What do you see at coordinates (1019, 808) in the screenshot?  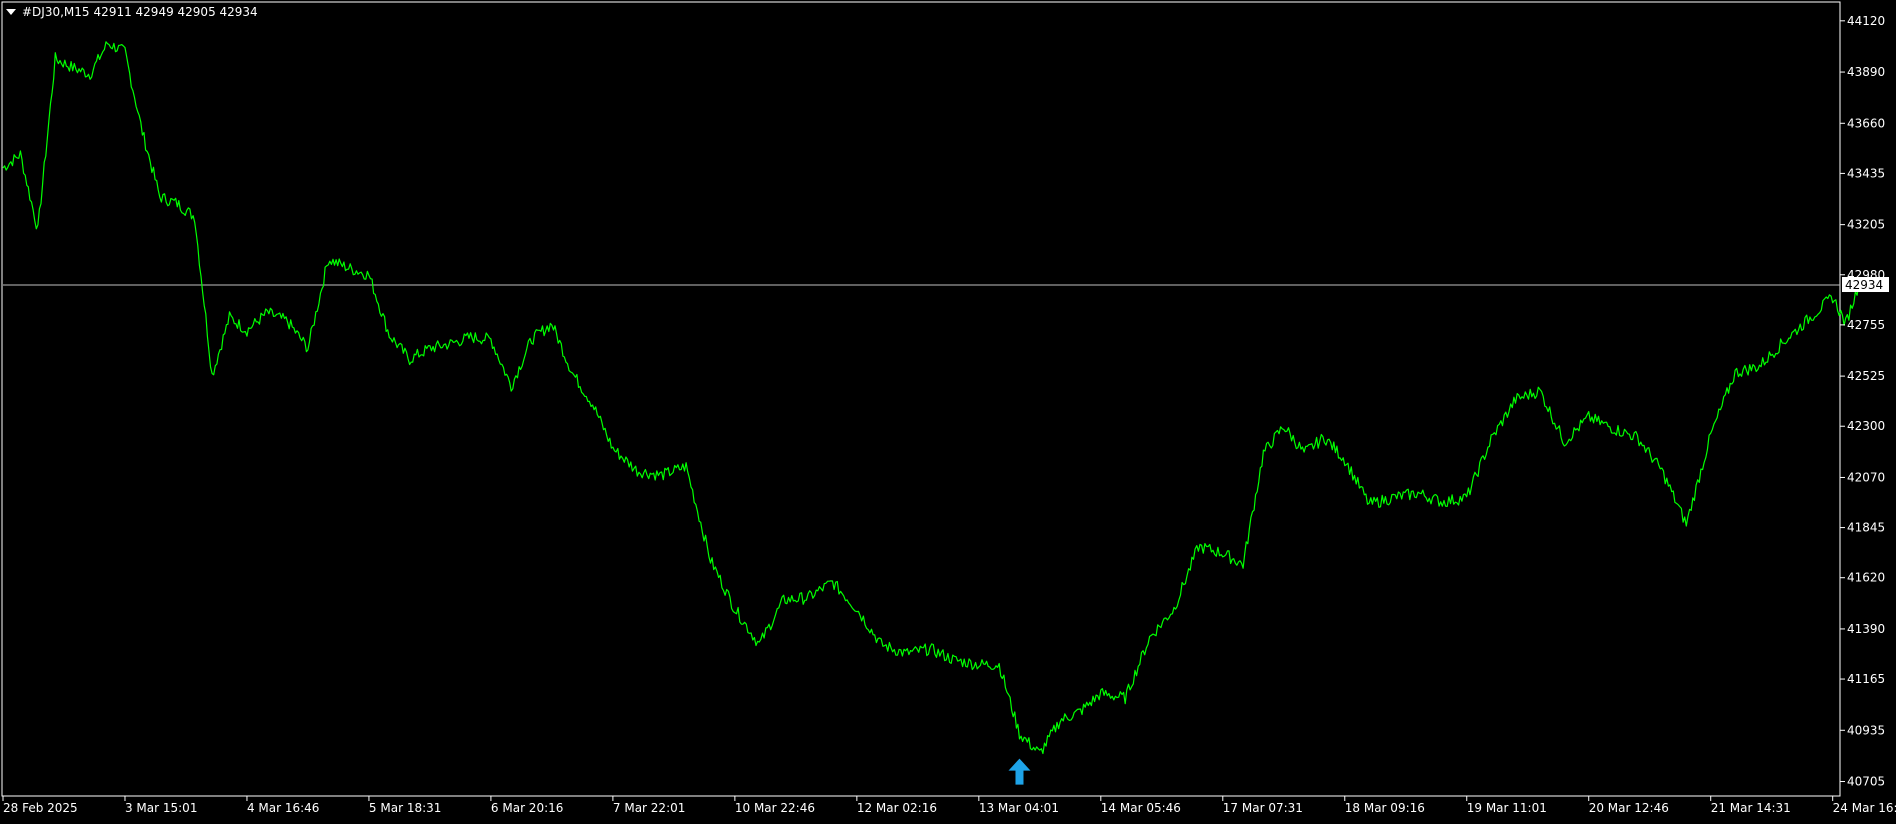 I see `x-tick-label: 13 Mar 04:01` at bounding box center [1019, 808].